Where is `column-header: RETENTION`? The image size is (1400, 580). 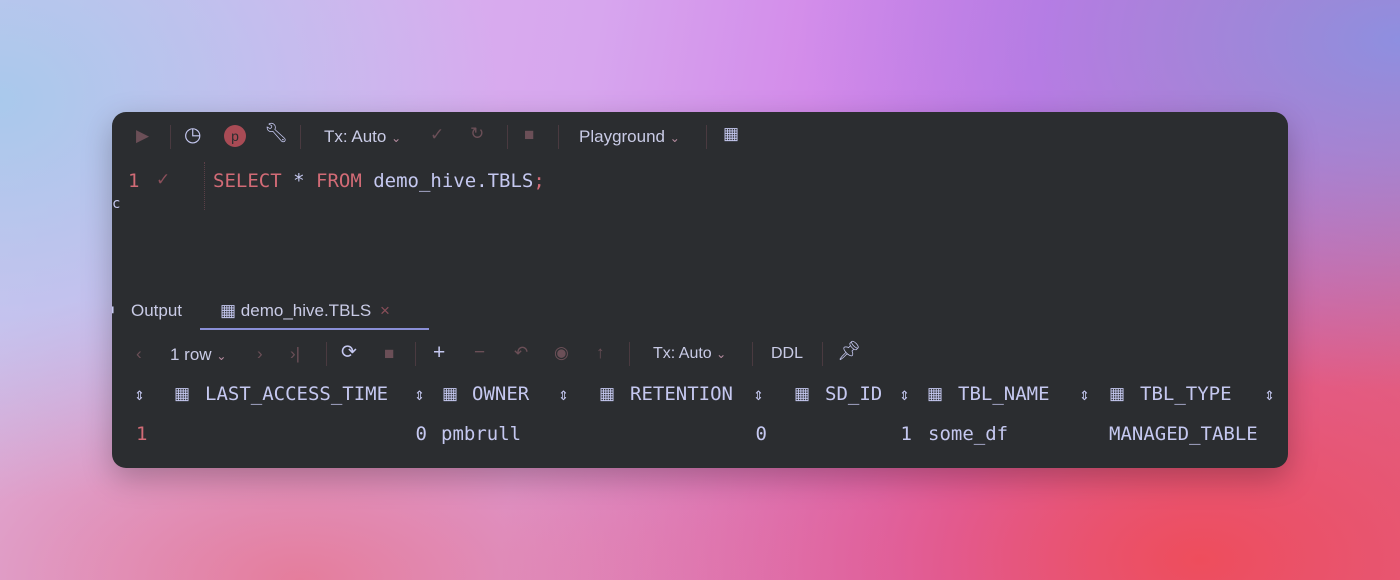 column-header: RETENTION is located at coordinates (681, 394).